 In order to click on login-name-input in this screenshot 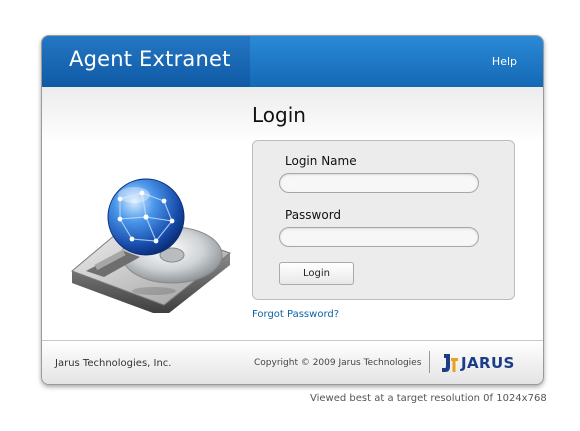, I will do `click(379, 183)`.